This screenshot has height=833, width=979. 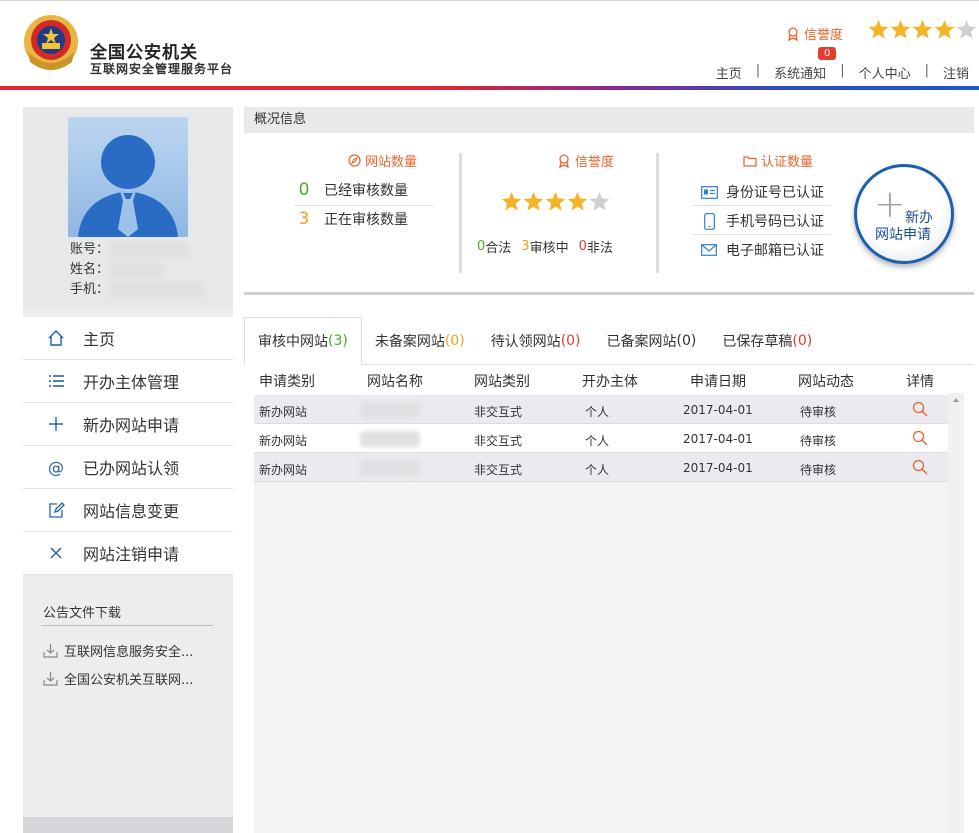 I want to click on cell-entity: 个人, so click(x=597, y=470).